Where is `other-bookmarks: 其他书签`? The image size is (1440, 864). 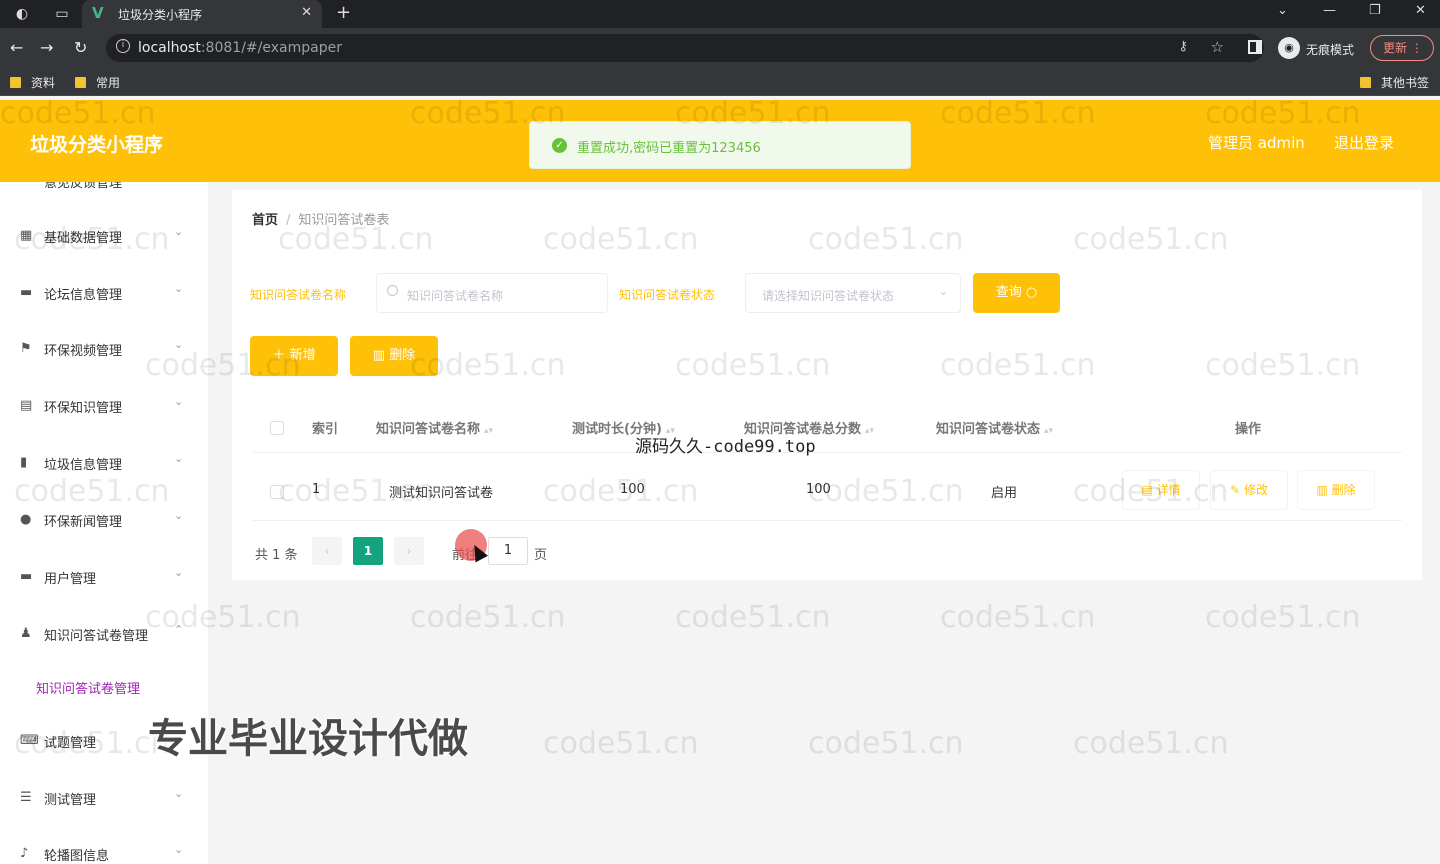
other-bookmarks: 其他书签 is located at coordinates (1394, 82).